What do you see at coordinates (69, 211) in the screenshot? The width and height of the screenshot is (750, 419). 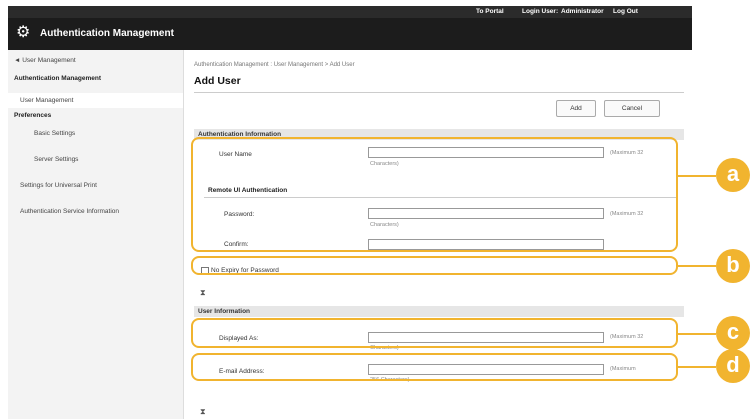 I see `sidebar-item-auth-service-info: Authentication Service Information` at bounding box center [69, 211].